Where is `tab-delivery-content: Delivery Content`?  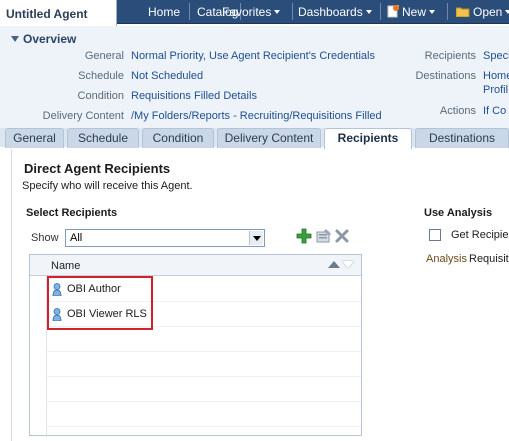 tab-delivery-content: Delivery Content is located at coordinates (269, 138).